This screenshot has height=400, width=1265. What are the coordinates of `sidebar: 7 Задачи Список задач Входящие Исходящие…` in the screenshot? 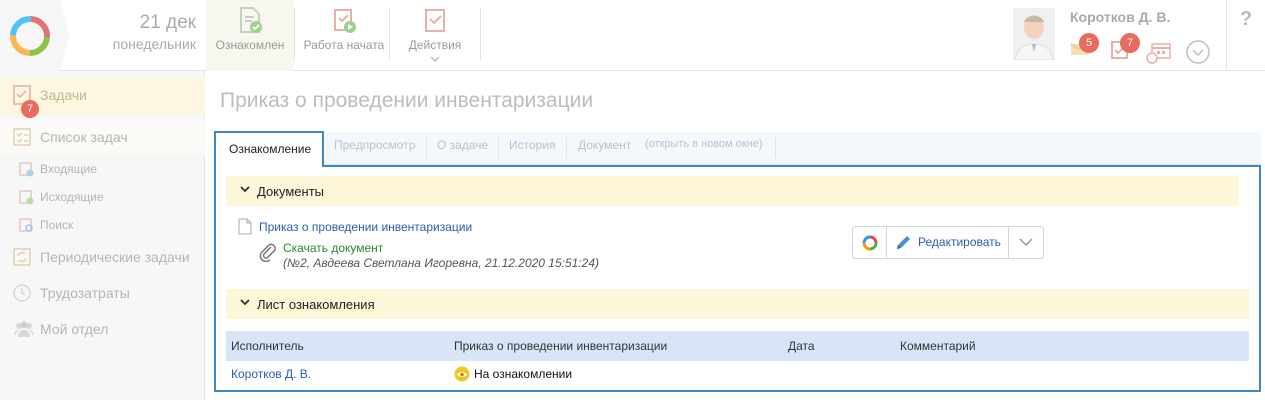 It's located at (102, 235).